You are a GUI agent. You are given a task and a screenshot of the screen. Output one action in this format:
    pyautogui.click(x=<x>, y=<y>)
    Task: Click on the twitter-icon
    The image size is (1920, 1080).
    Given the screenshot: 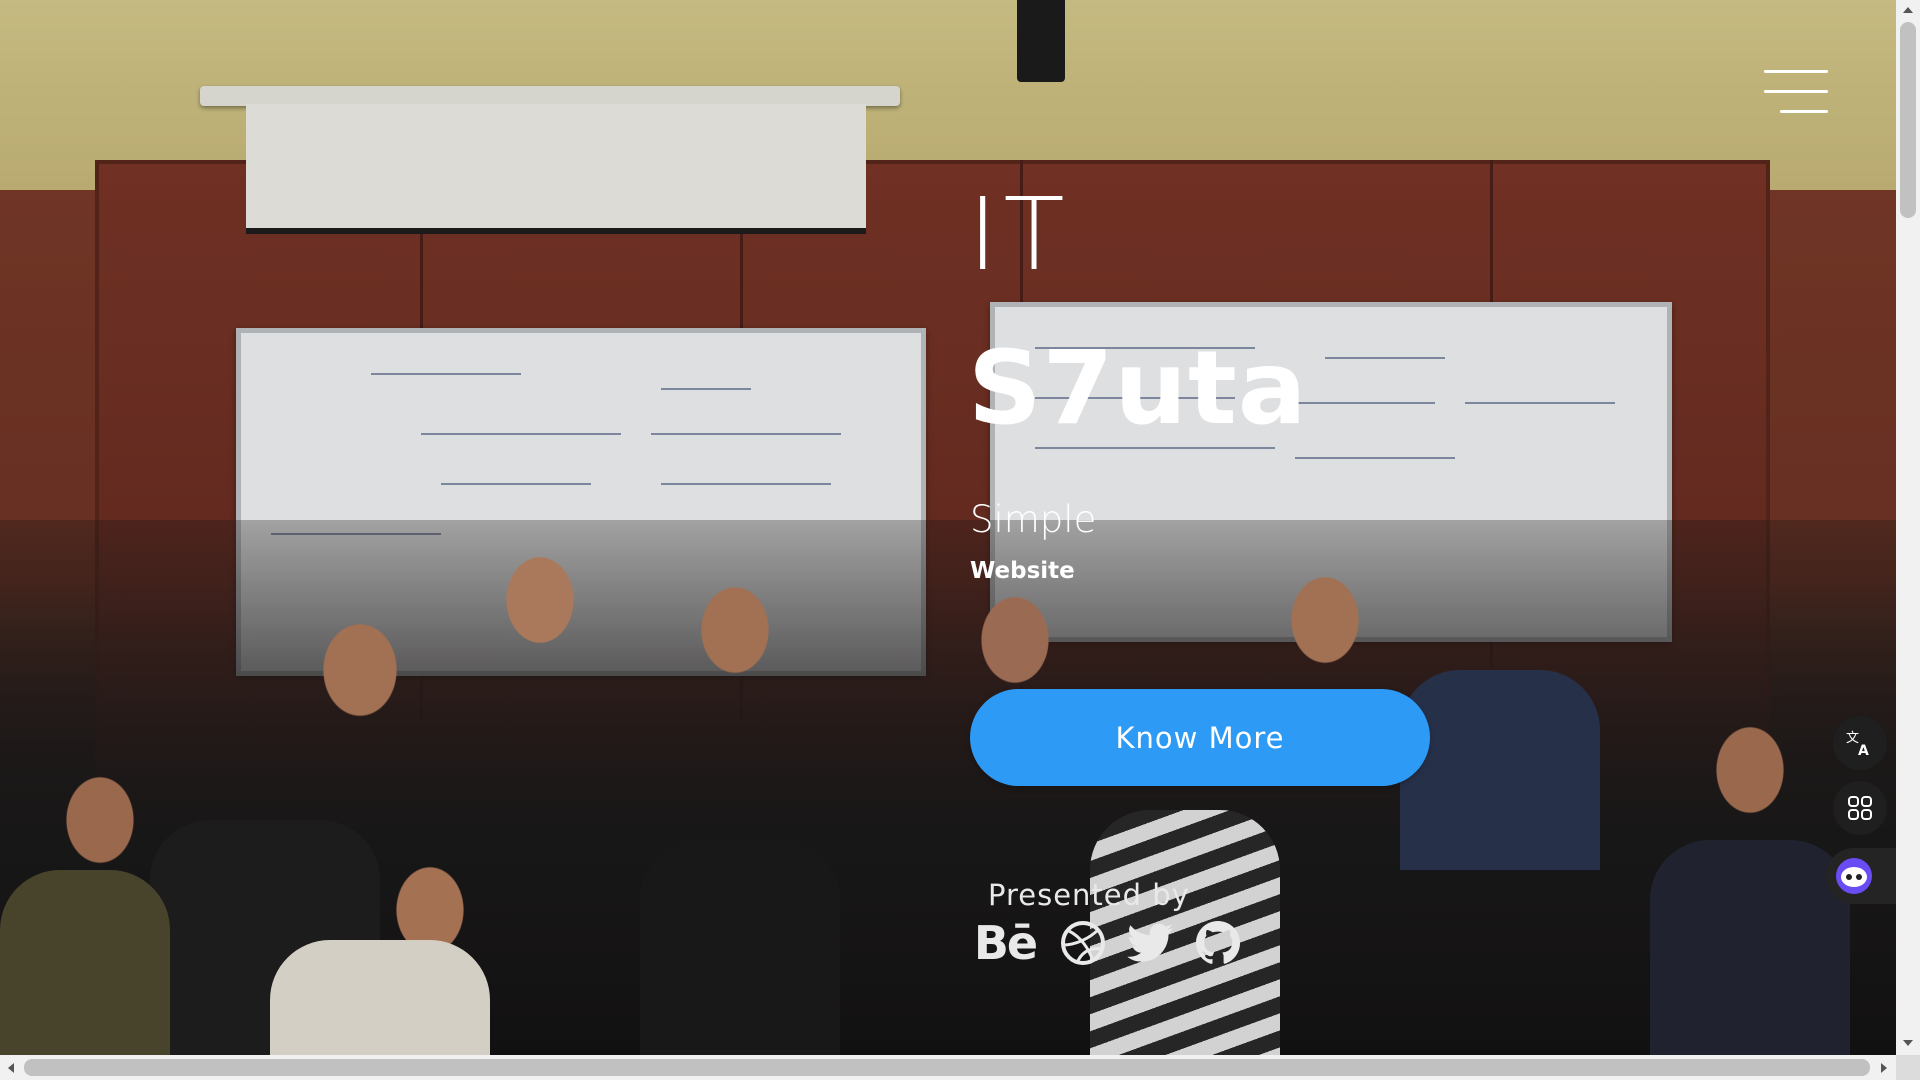 What is the action you would take?
    pyautogui.click(x=1151, y=943)
    